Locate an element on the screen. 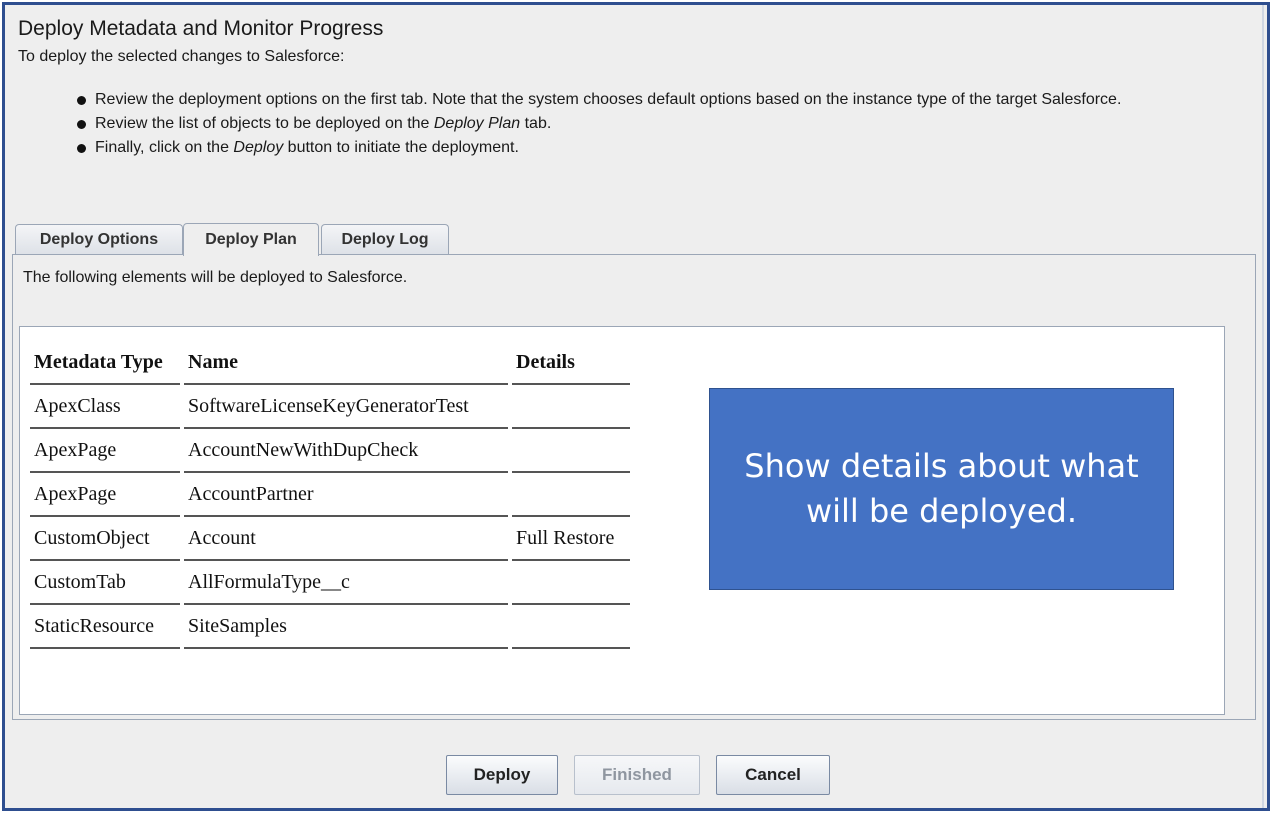  column-header-name: Name is located at coordinates (346, 363).